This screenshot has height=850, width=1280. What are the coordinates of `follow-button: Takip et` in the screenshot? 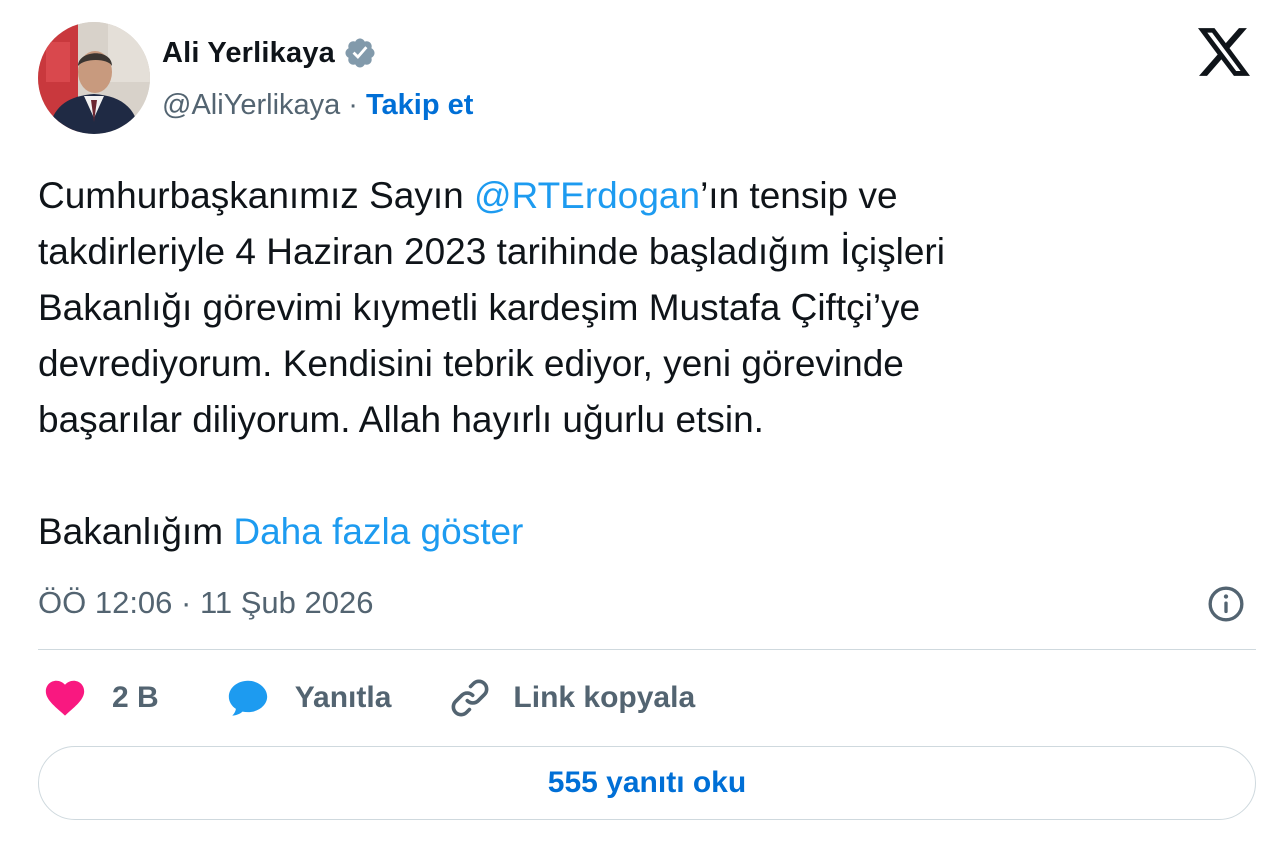 It's located at (419, 105).